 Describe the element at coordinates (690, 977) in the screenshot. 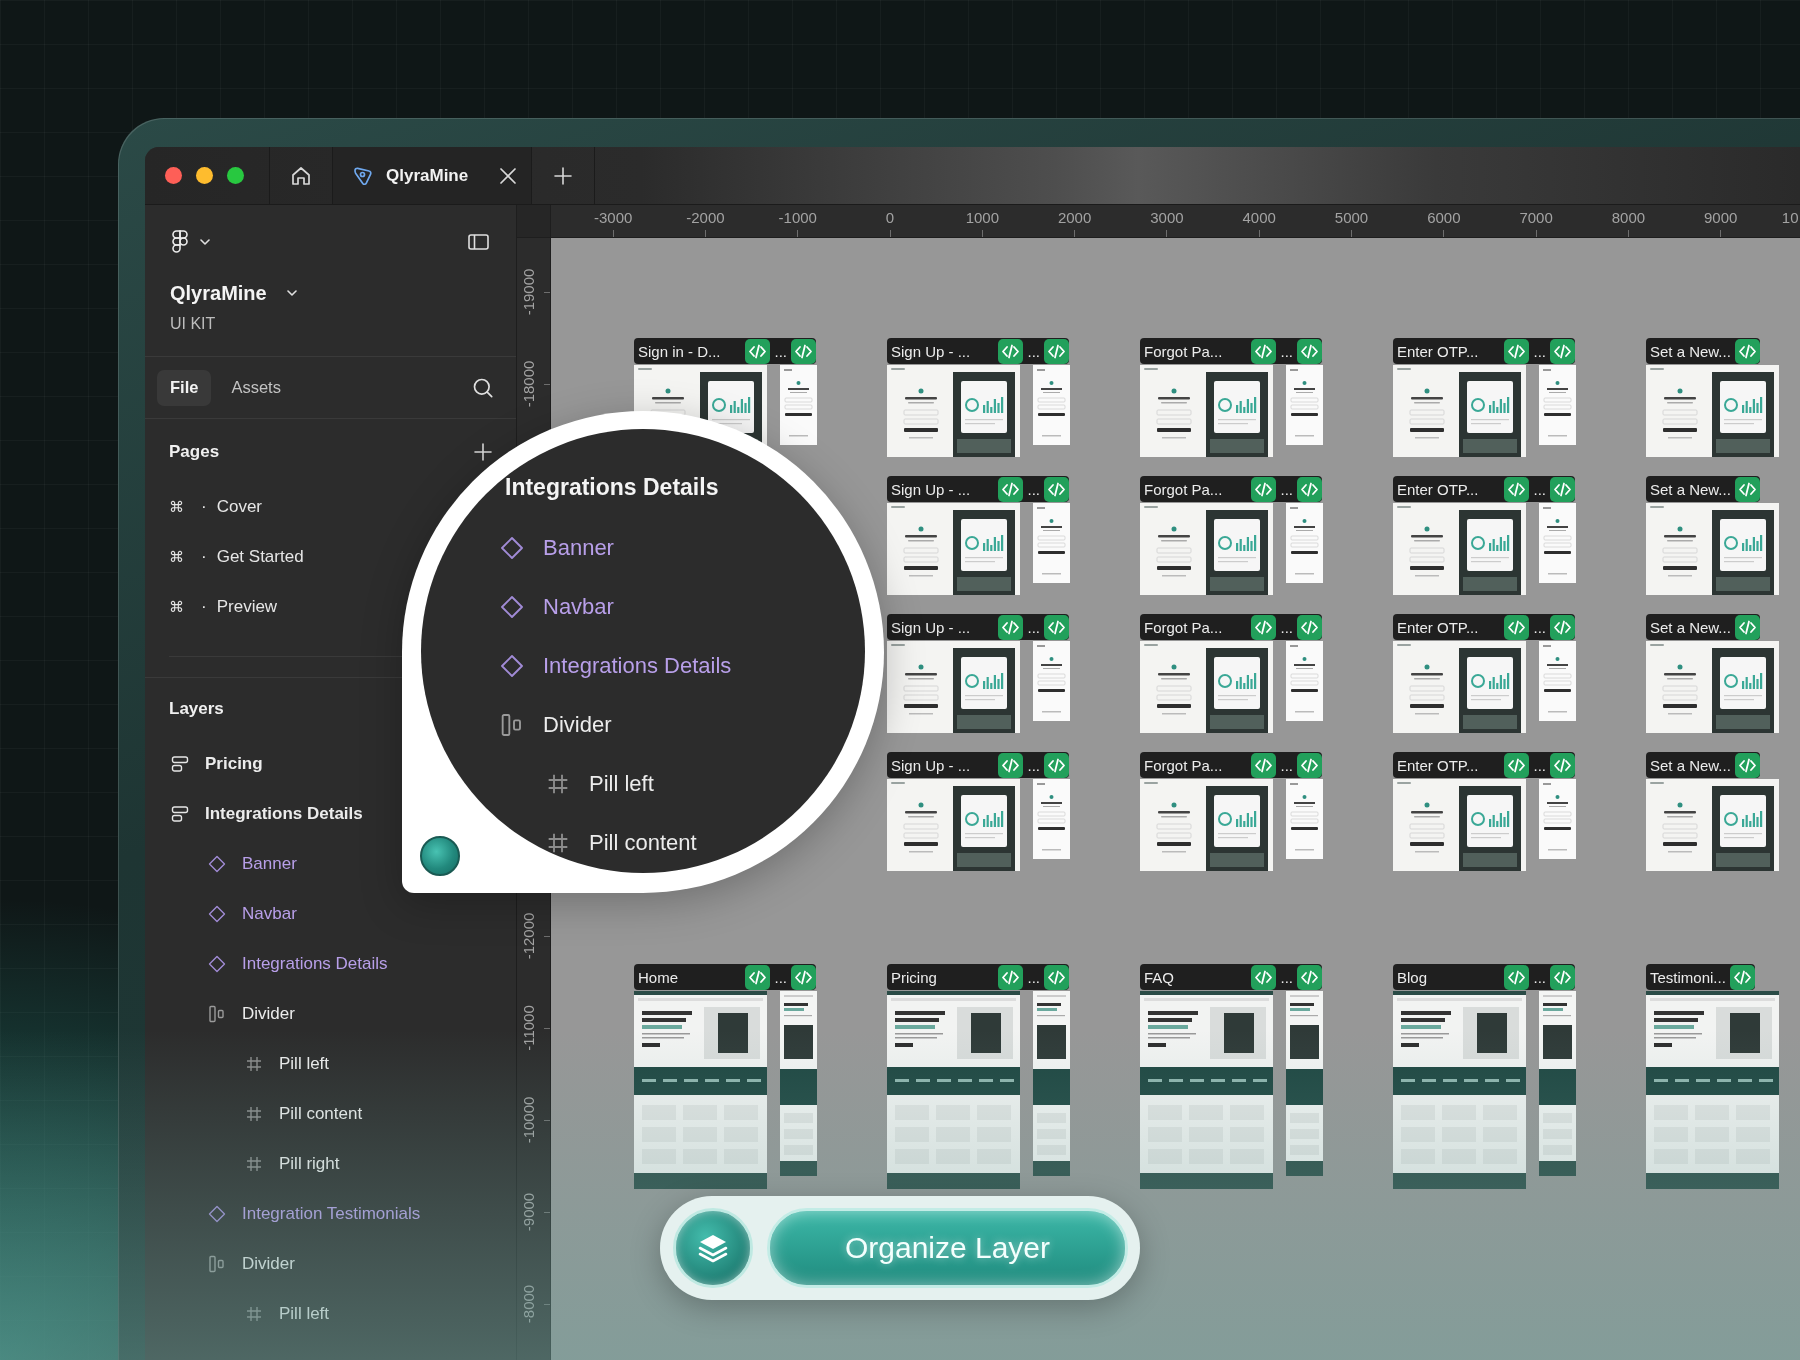

I see `frame-title: Home` at that location.